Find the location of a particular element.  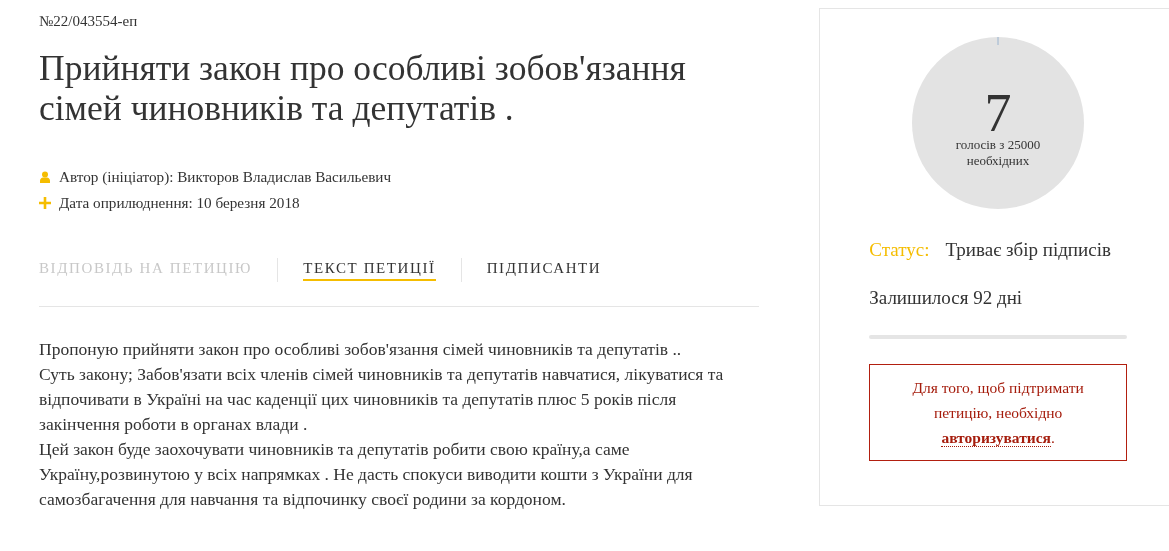

petition-paragraph: Пропоную прийняти закон про особливі зобов'язання сімей чиновників та депутатів .. is located at coordinates (361, 349).